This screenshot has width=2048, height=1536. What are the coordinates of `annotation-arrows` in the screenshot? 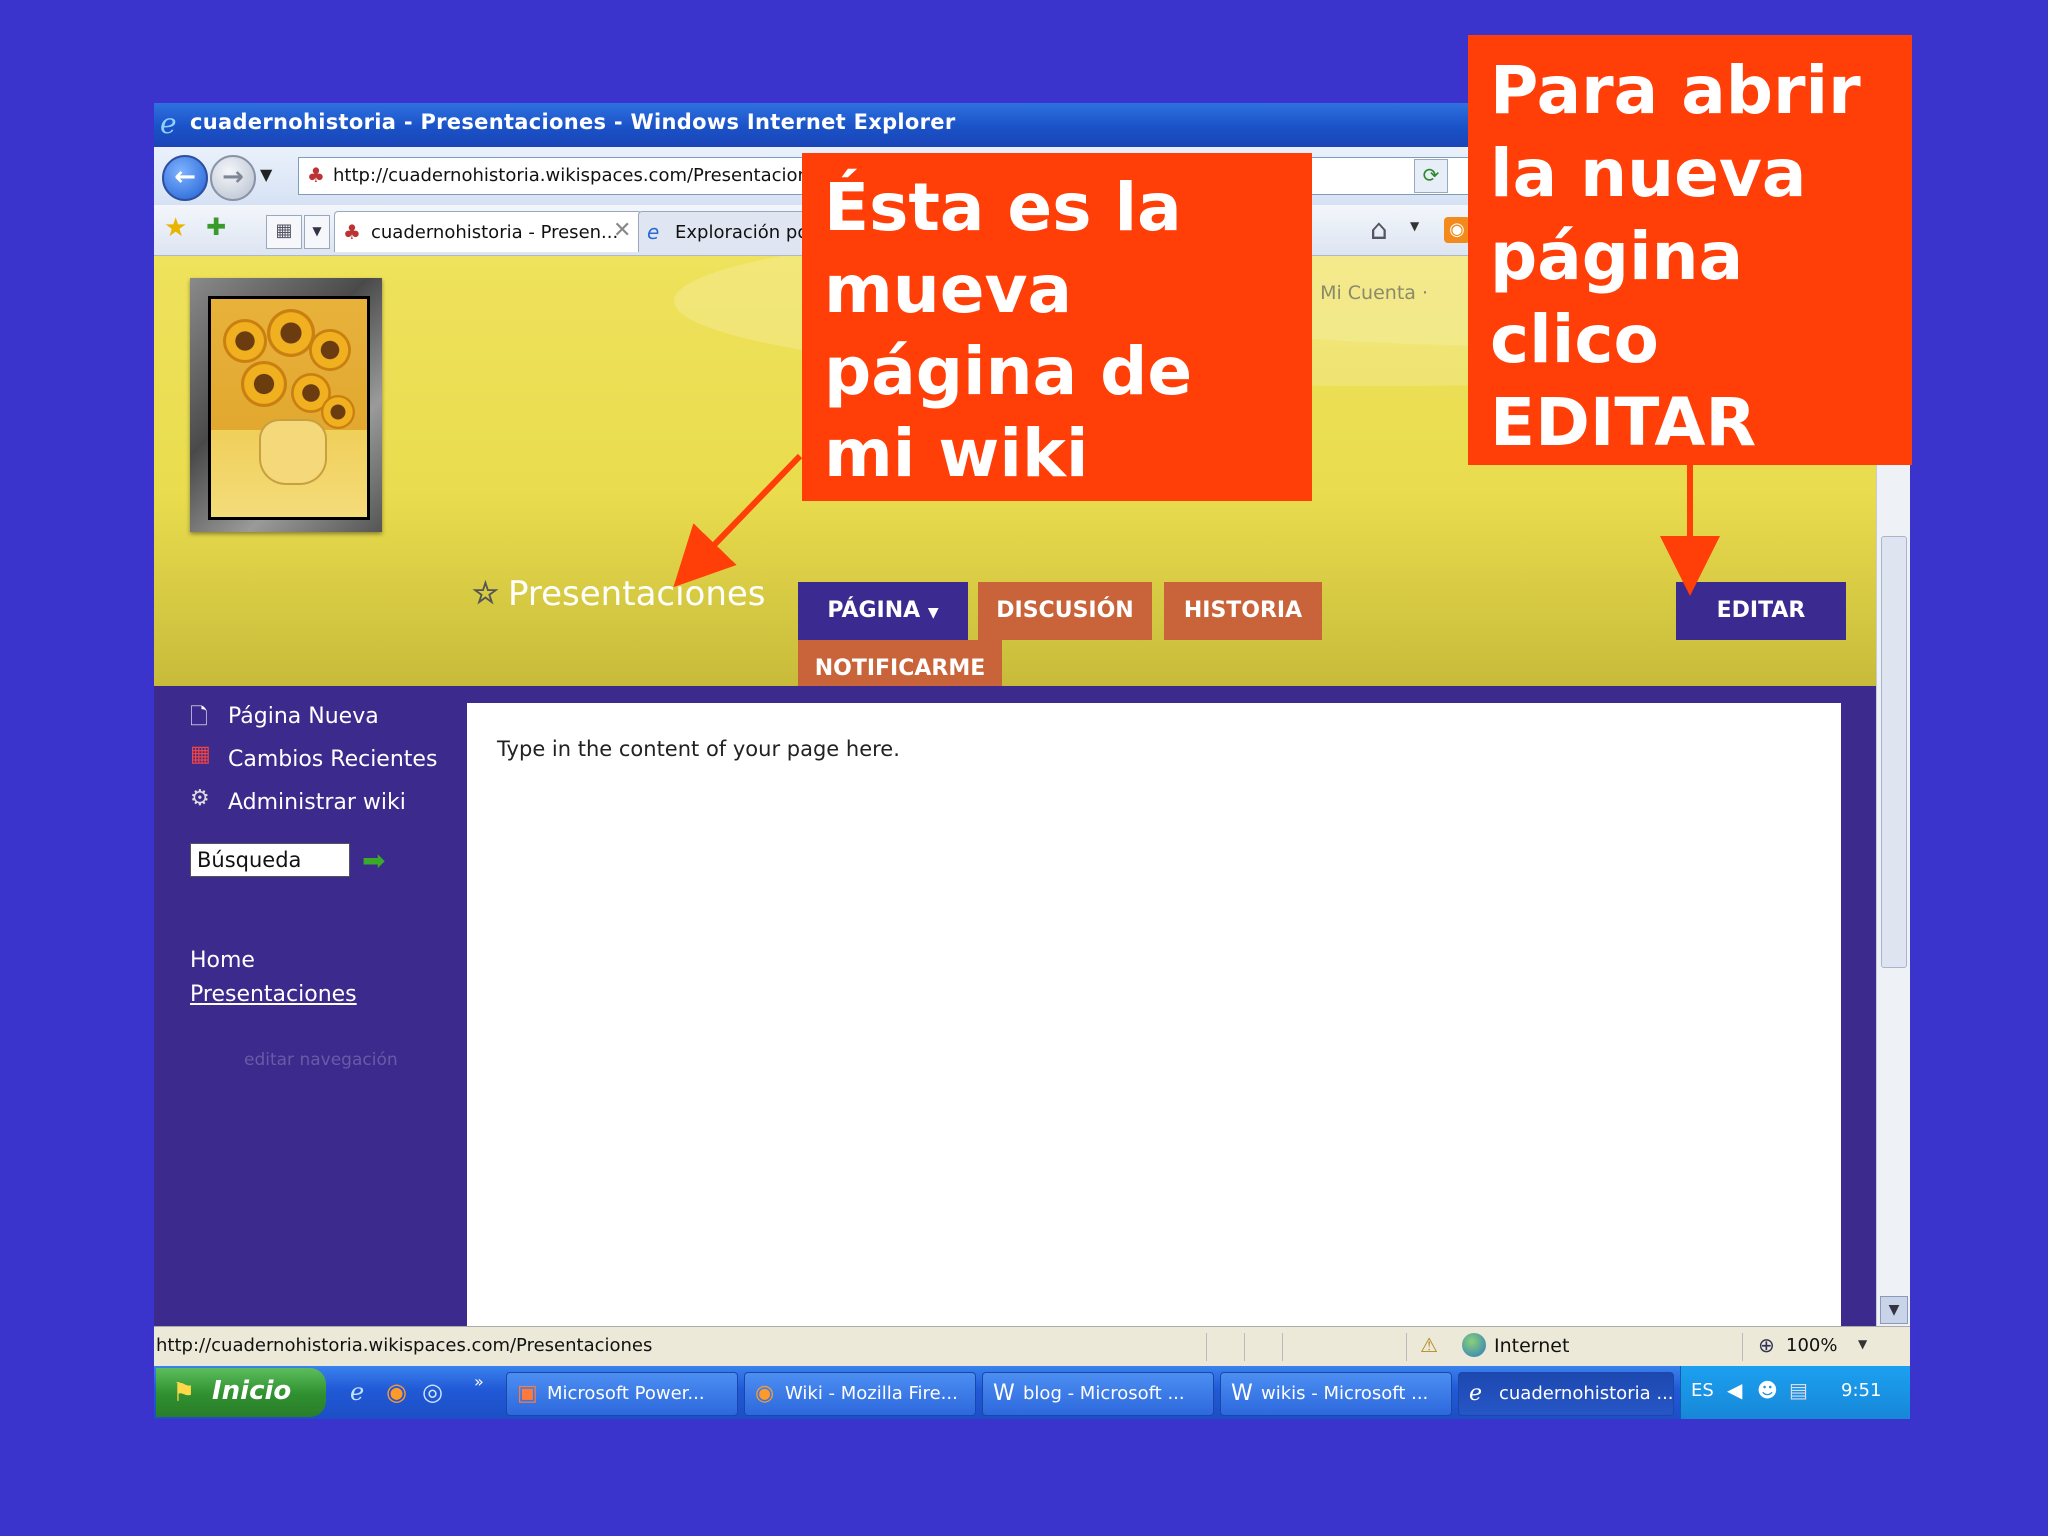 It's located at (1196, 524).